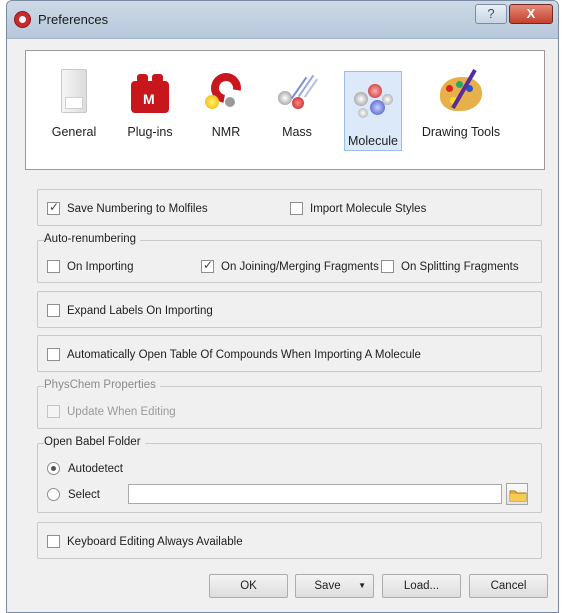 Image resolution: width=565 pixels, height=613 pixels. I want to click on molecule-icon, so click(373, 101).